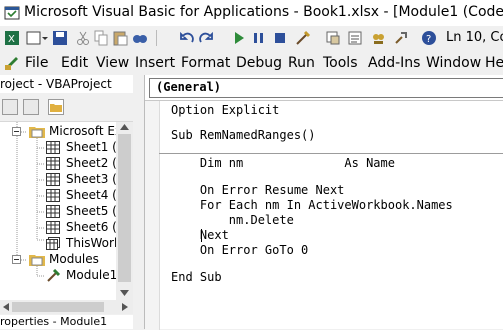 This screenshot has height=330, width=503. Describe the element at coordinates (340, 63) in the screenshot. I see `menu-tools: Tools` at that location.